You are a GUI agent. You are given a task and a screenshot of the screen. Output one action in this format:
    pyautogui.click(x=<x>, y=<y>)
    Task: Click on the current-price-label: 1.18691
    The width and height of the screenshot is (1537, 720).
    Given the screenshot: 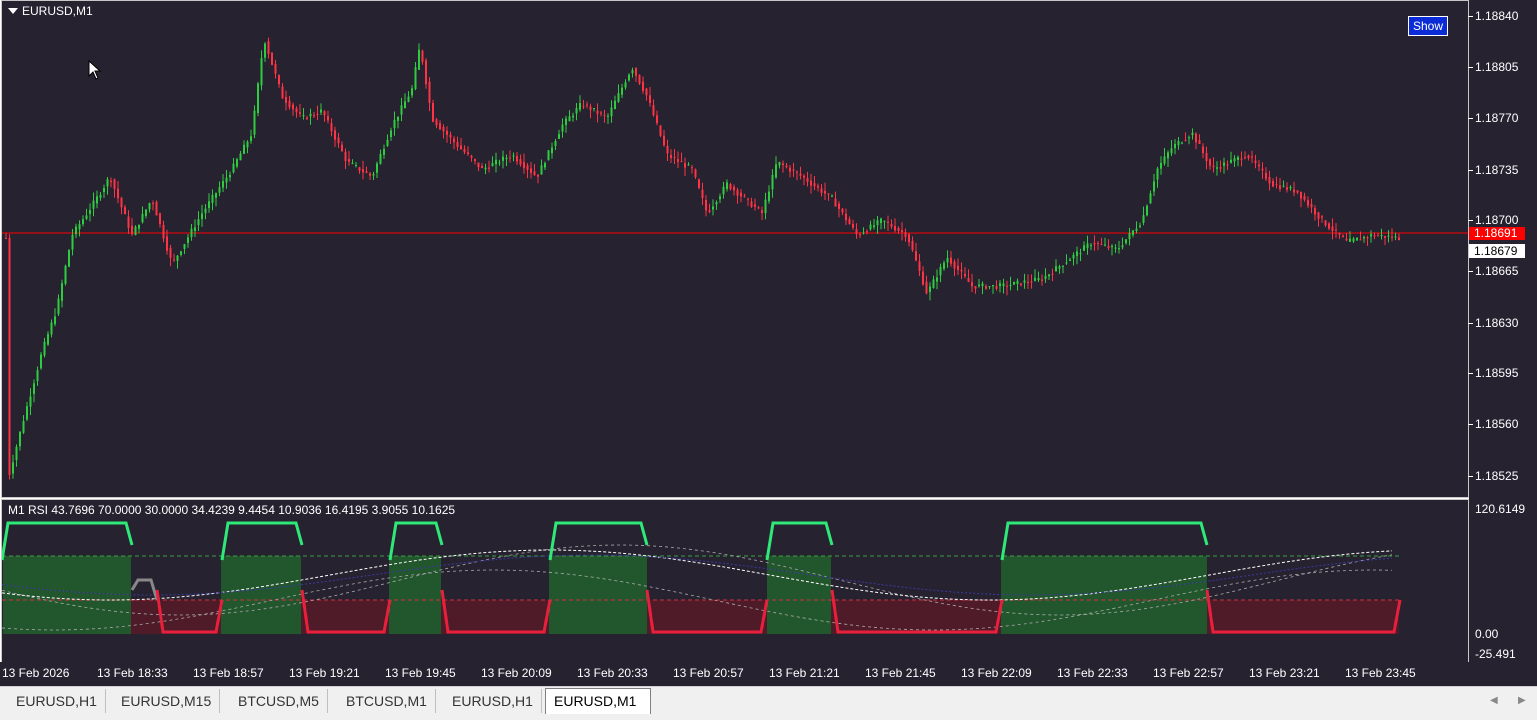 What is the action you would take?
    pyautogui.click(x=1497, y=233)
    